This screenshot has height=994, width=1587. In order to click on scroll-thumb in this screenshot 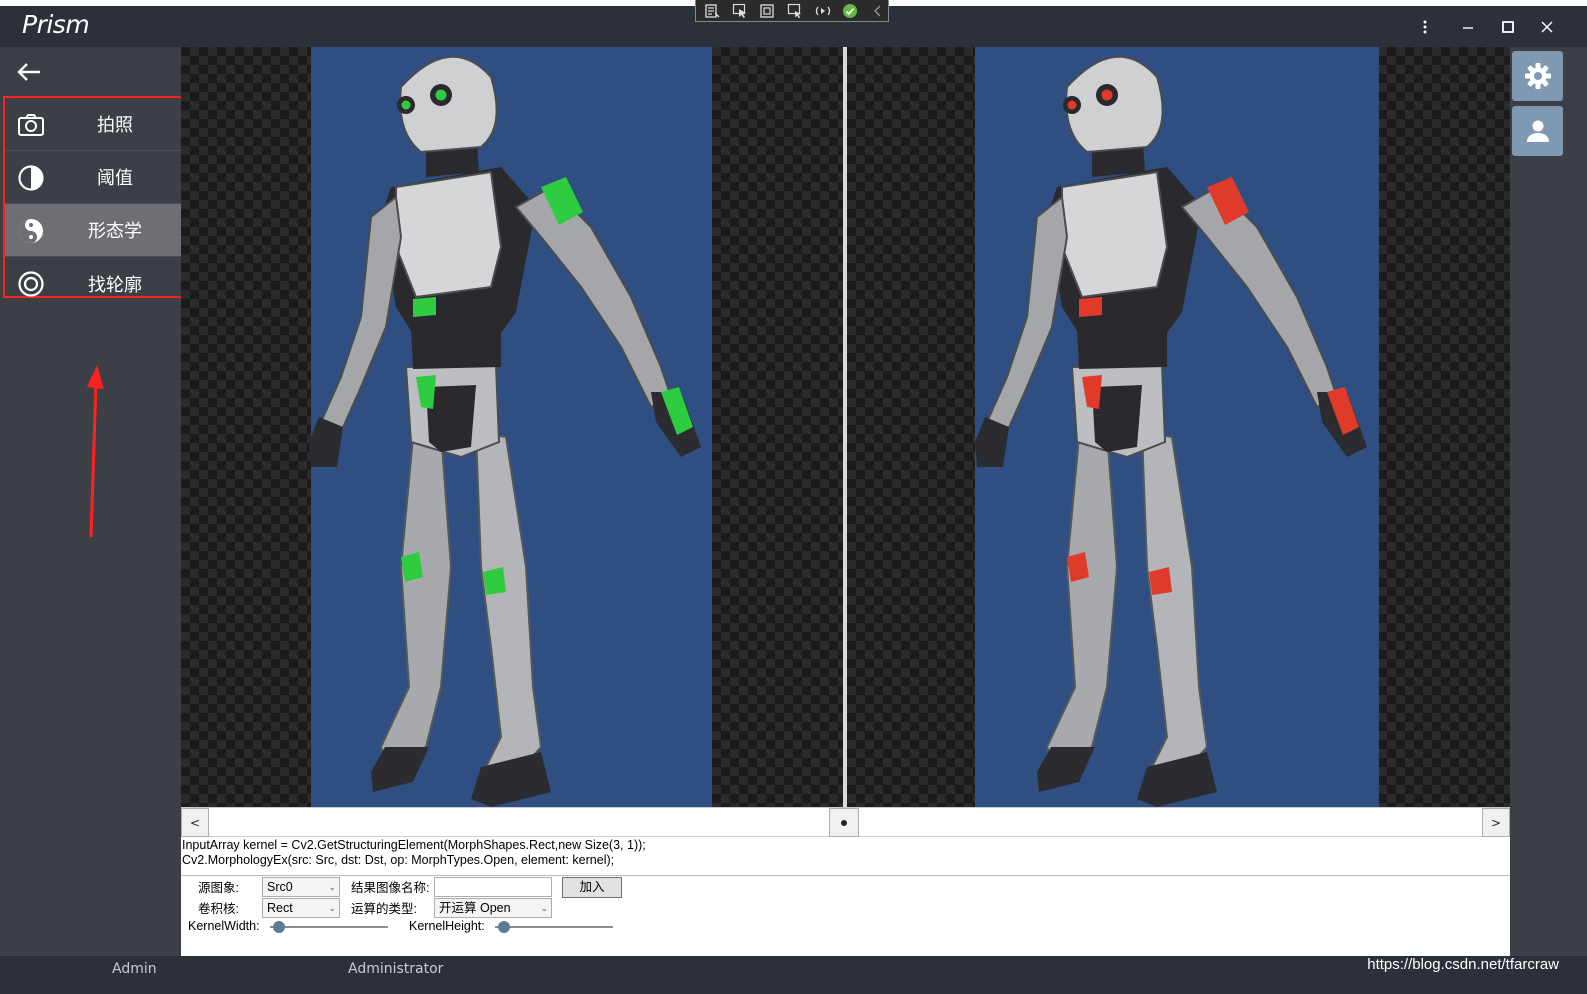, I will do `click(844, 822)`.